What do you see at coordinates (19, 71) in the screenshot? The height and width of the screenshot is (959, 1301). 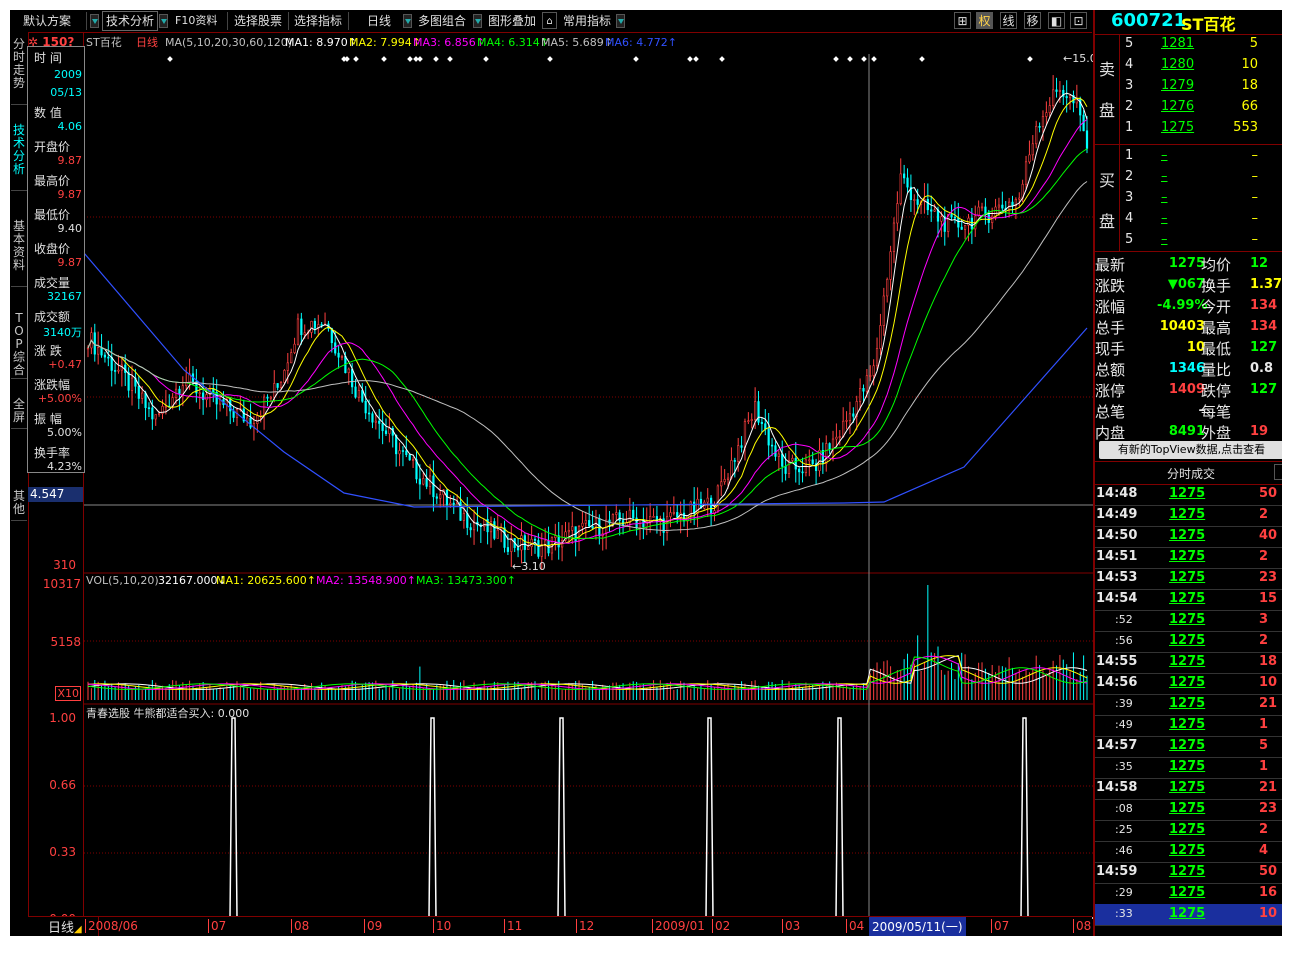 I see `tab-intraday: 分时走势` at bounding box center [19, 71].